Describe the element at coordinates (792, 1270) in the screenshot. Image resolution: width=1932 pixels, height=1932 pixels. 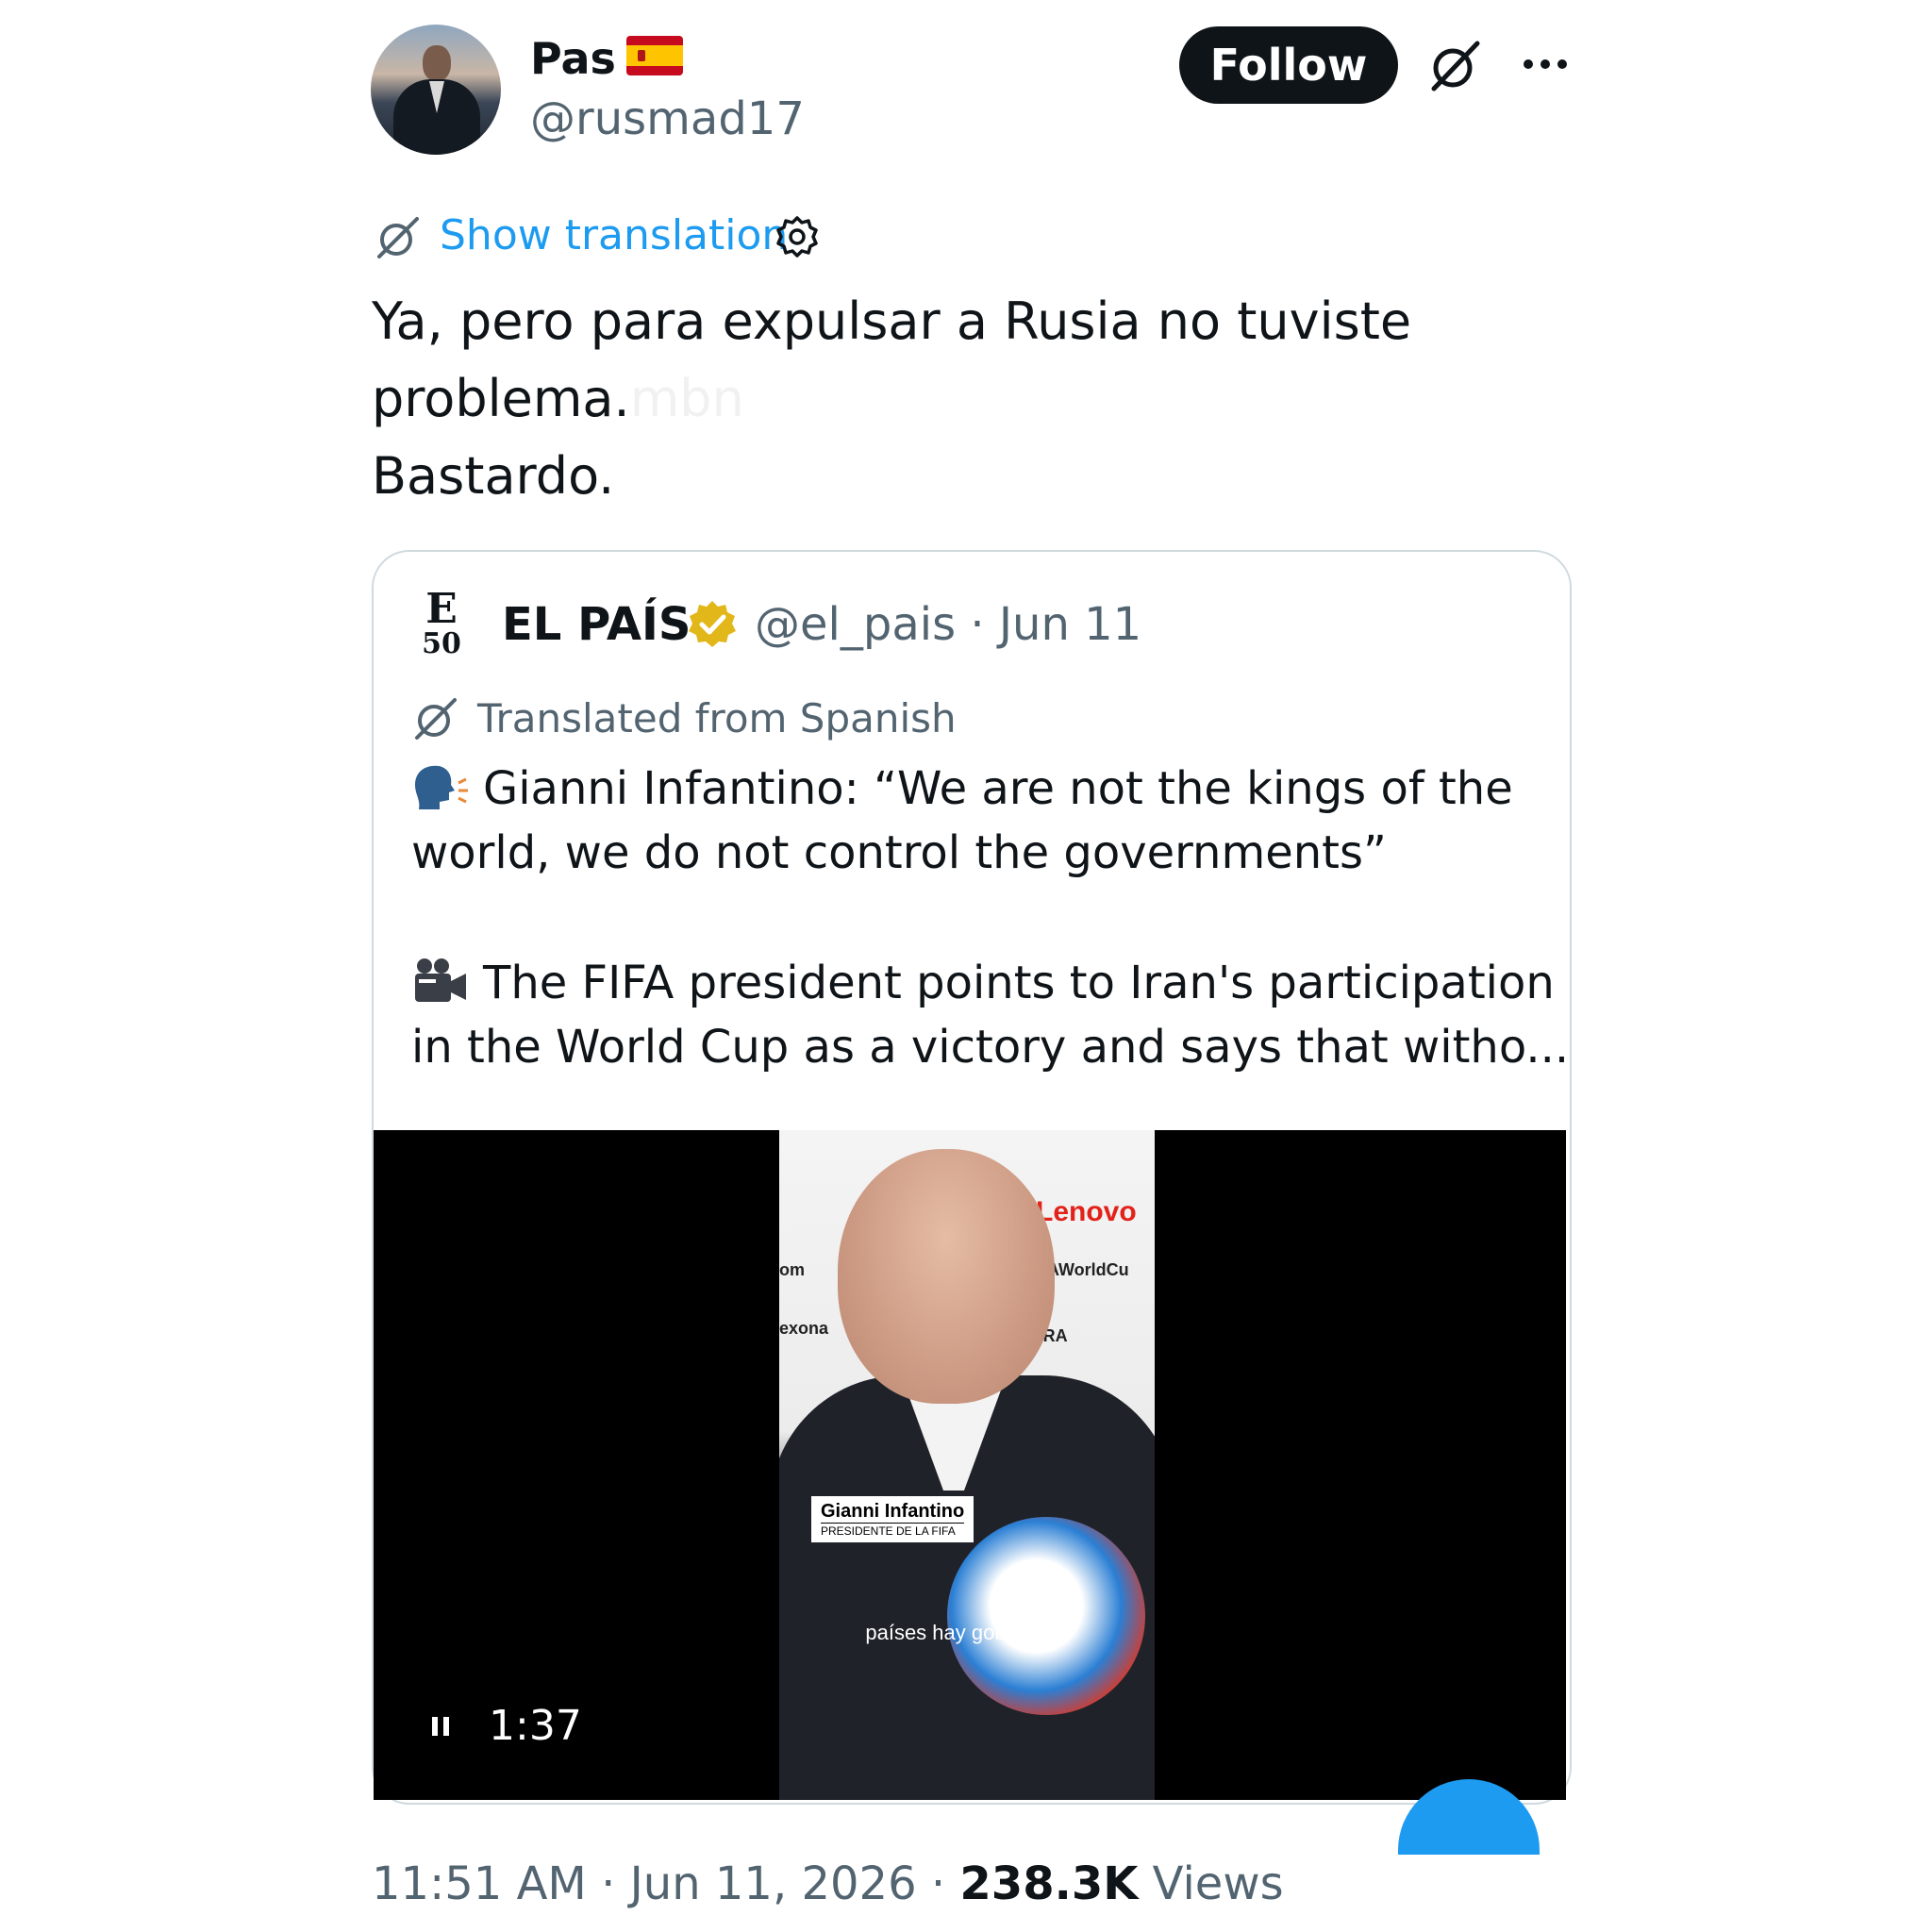
I see `sponsor-board: om` at that location.